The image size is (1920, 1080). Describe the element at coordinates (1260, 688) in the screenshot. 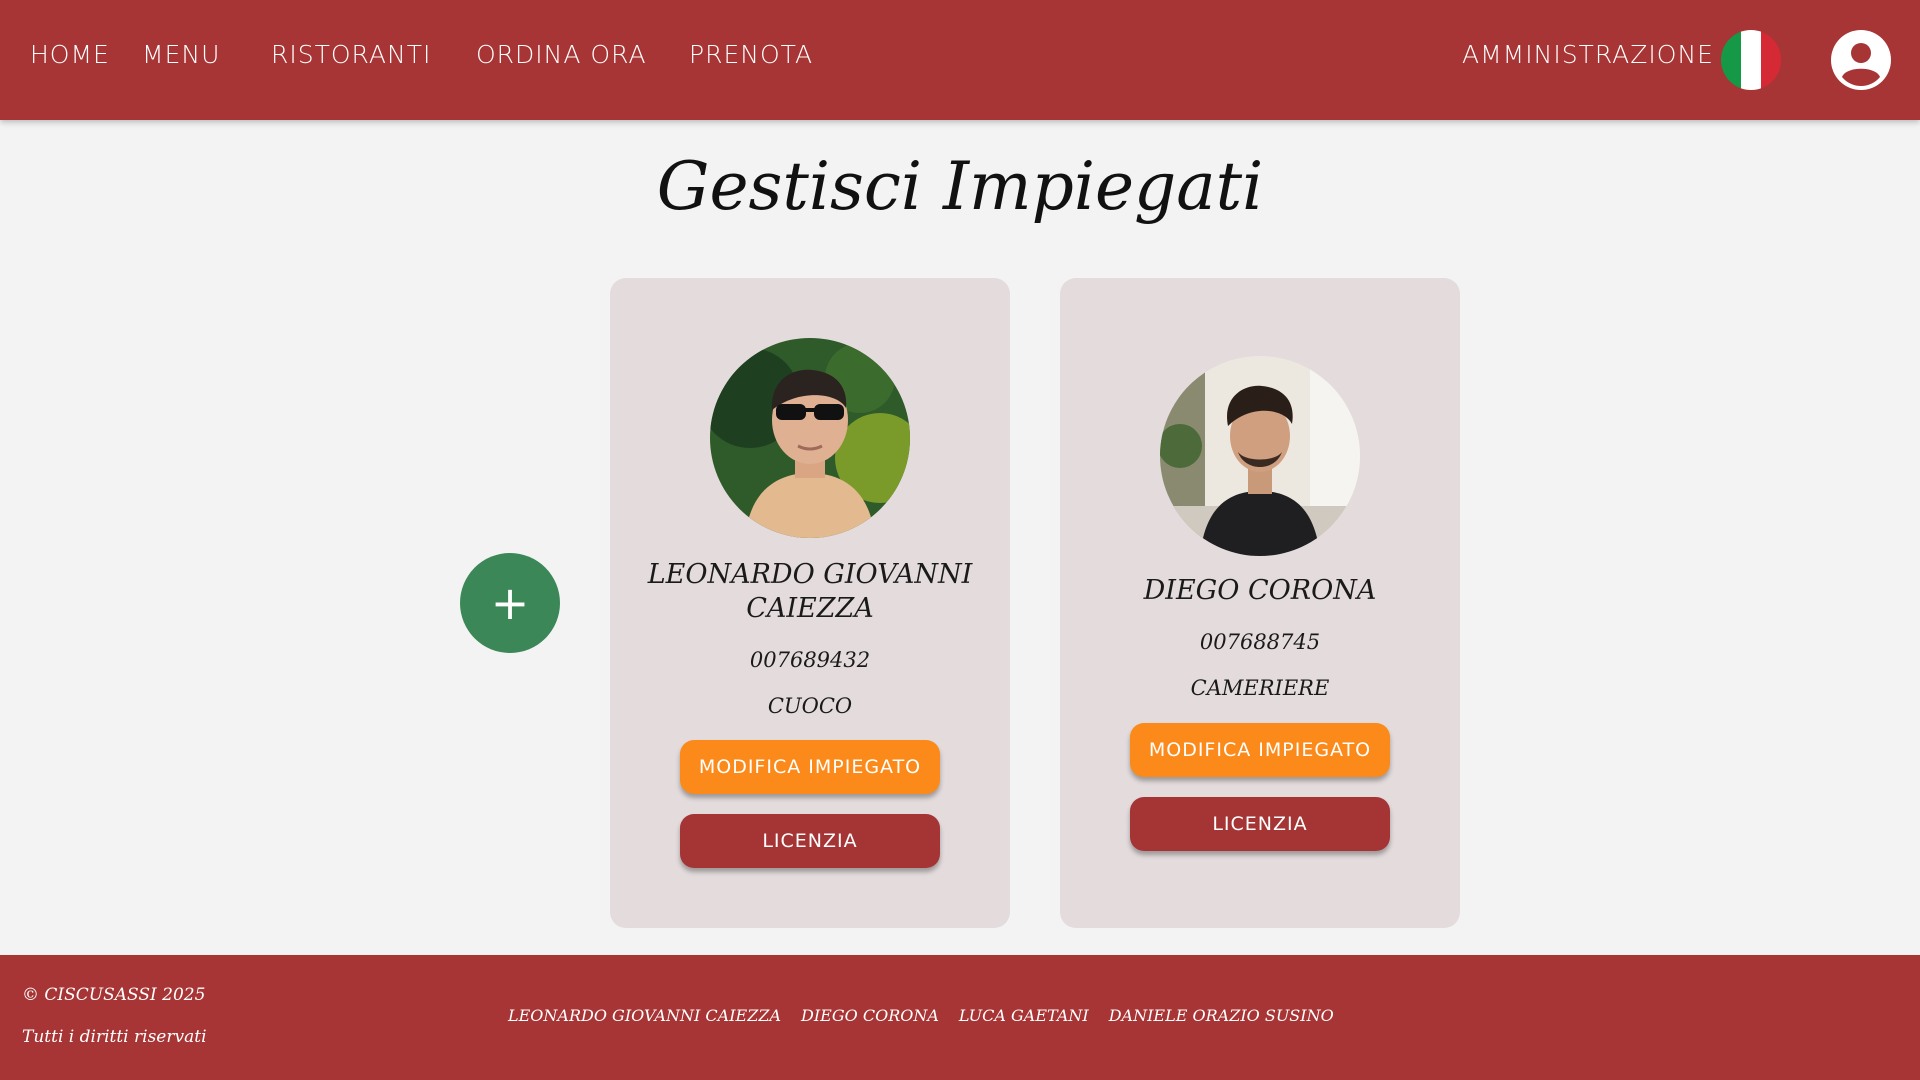

I see `employee-role: CAMERIERE` at that location.